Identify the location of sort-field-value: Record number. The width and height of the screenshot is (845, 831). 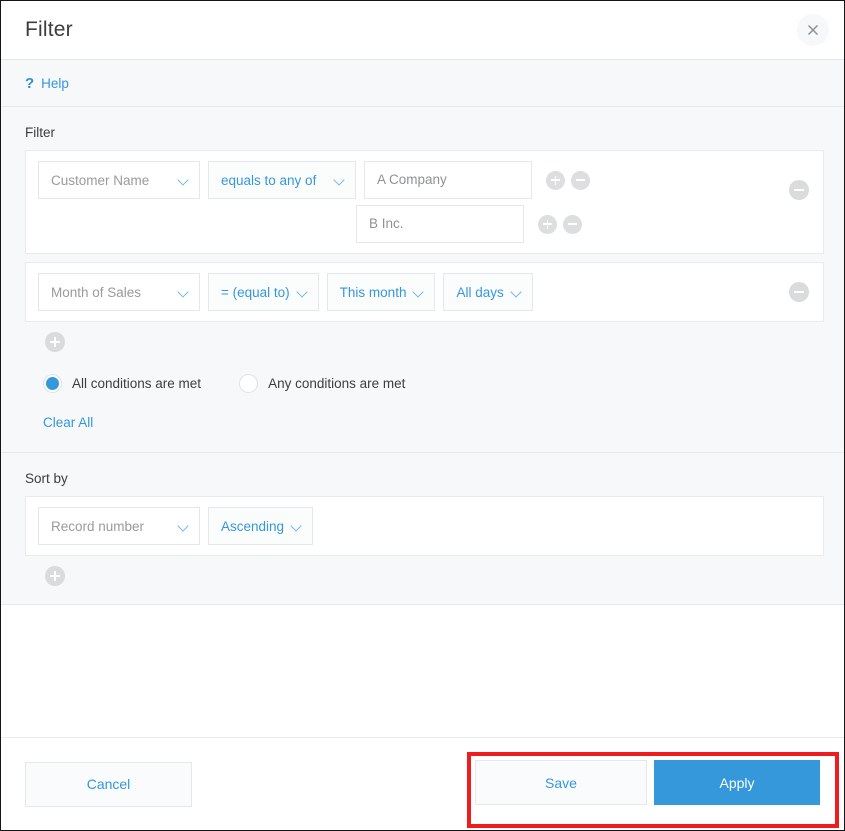
(98, 526).